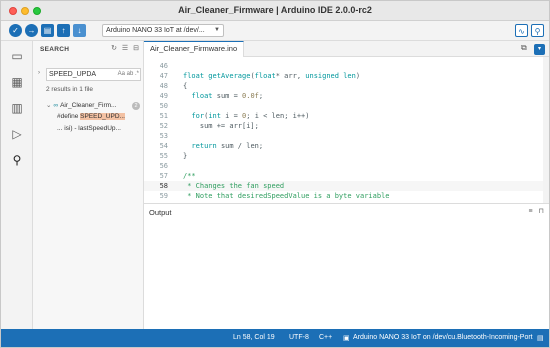 The height and width of the screenshot is (348, 550). I want to click on code-text: /**, so click(189, 176).